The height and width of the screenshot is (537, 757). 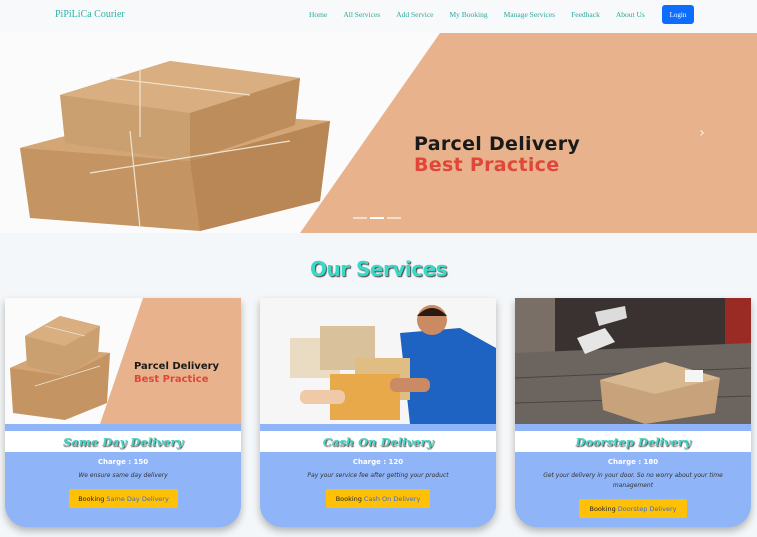 I want to click on booking-button-doorstep: Booking Doorstep Delivery, so click(x=633, y=508).